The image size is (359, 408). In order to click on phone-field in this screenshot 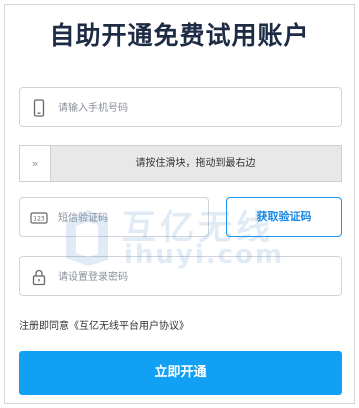, I will do `click(180, 107)`.